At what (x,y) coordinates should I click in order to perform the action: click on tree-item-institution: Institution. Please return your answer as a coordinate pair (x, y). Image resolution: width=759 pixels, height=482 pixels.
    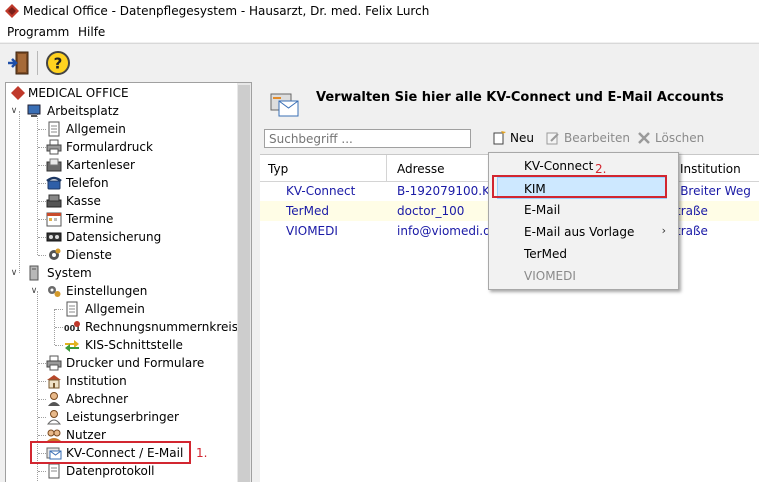
    Looking at the image, I should click on (121, 381).